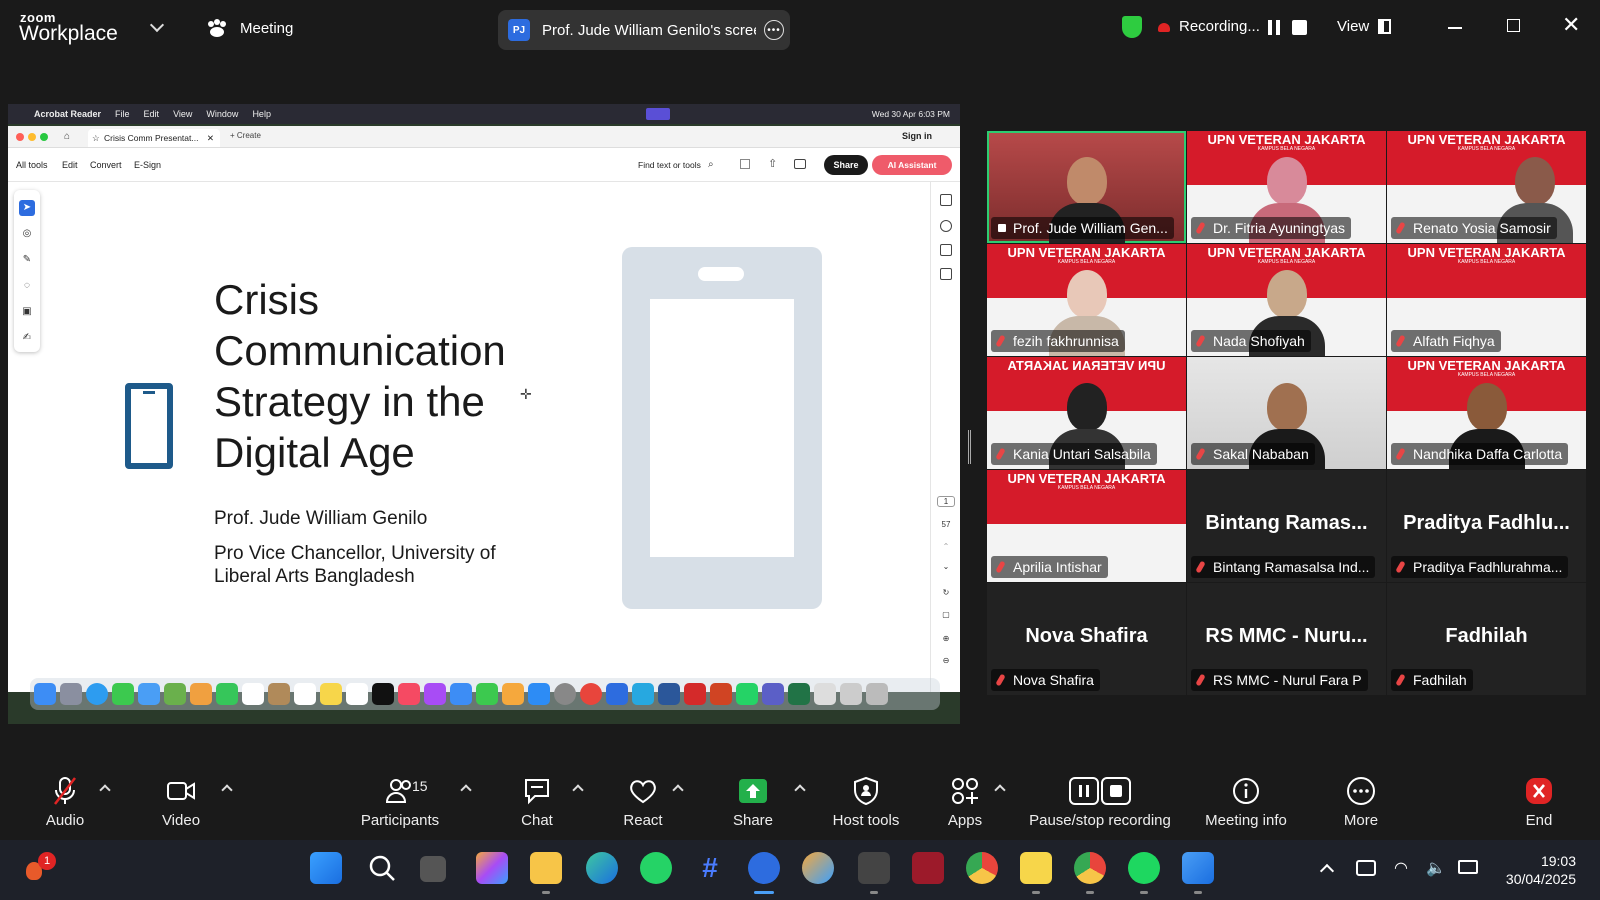 Image resolution: width=1600 pixels, height=900 pixels. Describe the element at coordinates (466, 790) in the screenshot. I see `participants-options-caret-icon` at that location.